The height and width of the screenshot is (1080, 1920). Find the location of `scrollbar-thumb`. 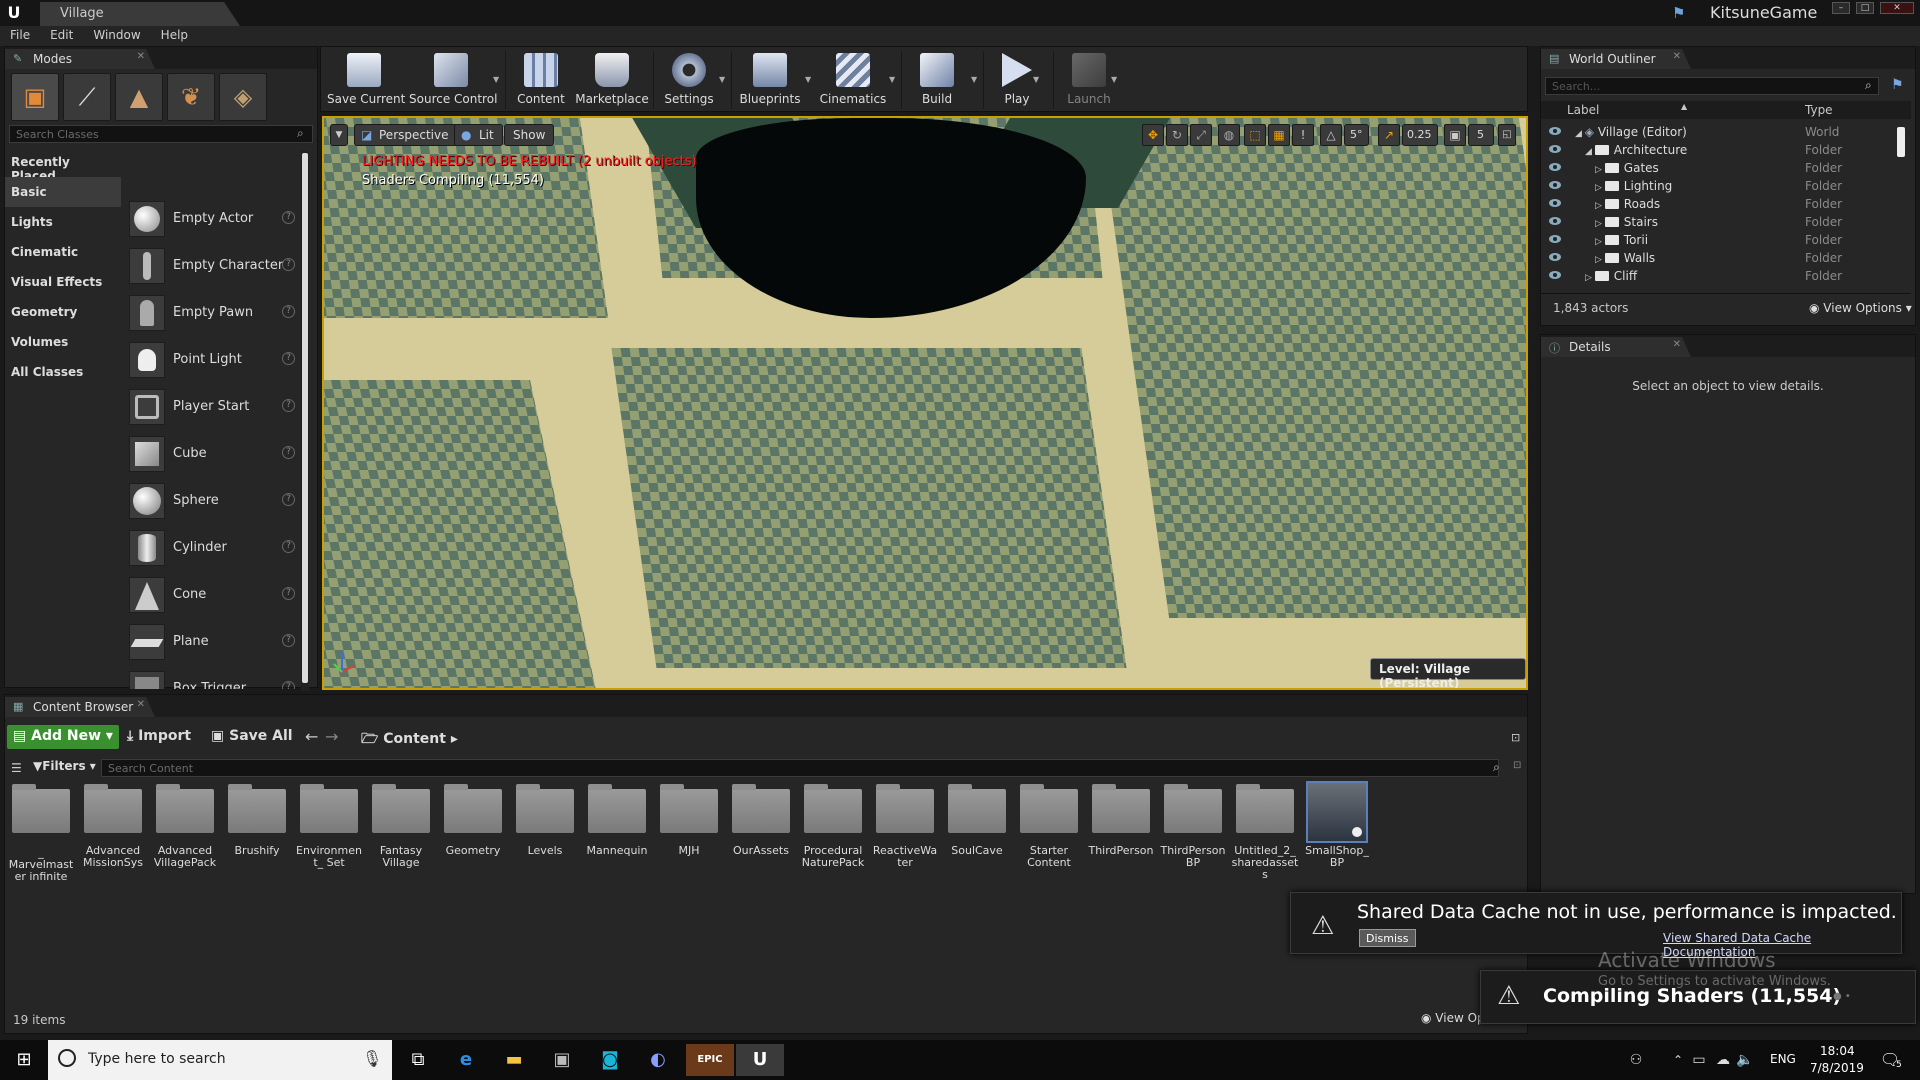

scrollbar-thumb is located at coordinates (305, 418).